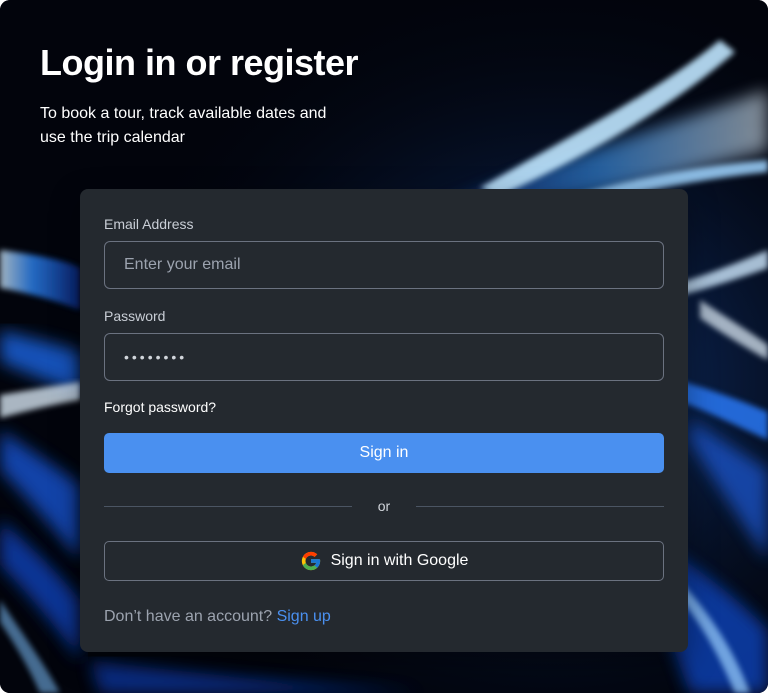 This screenshot has width=768, height=693. Describe the element at coordinates (311, 561) in the screenshot. I see `google-logo-icon` at that location.